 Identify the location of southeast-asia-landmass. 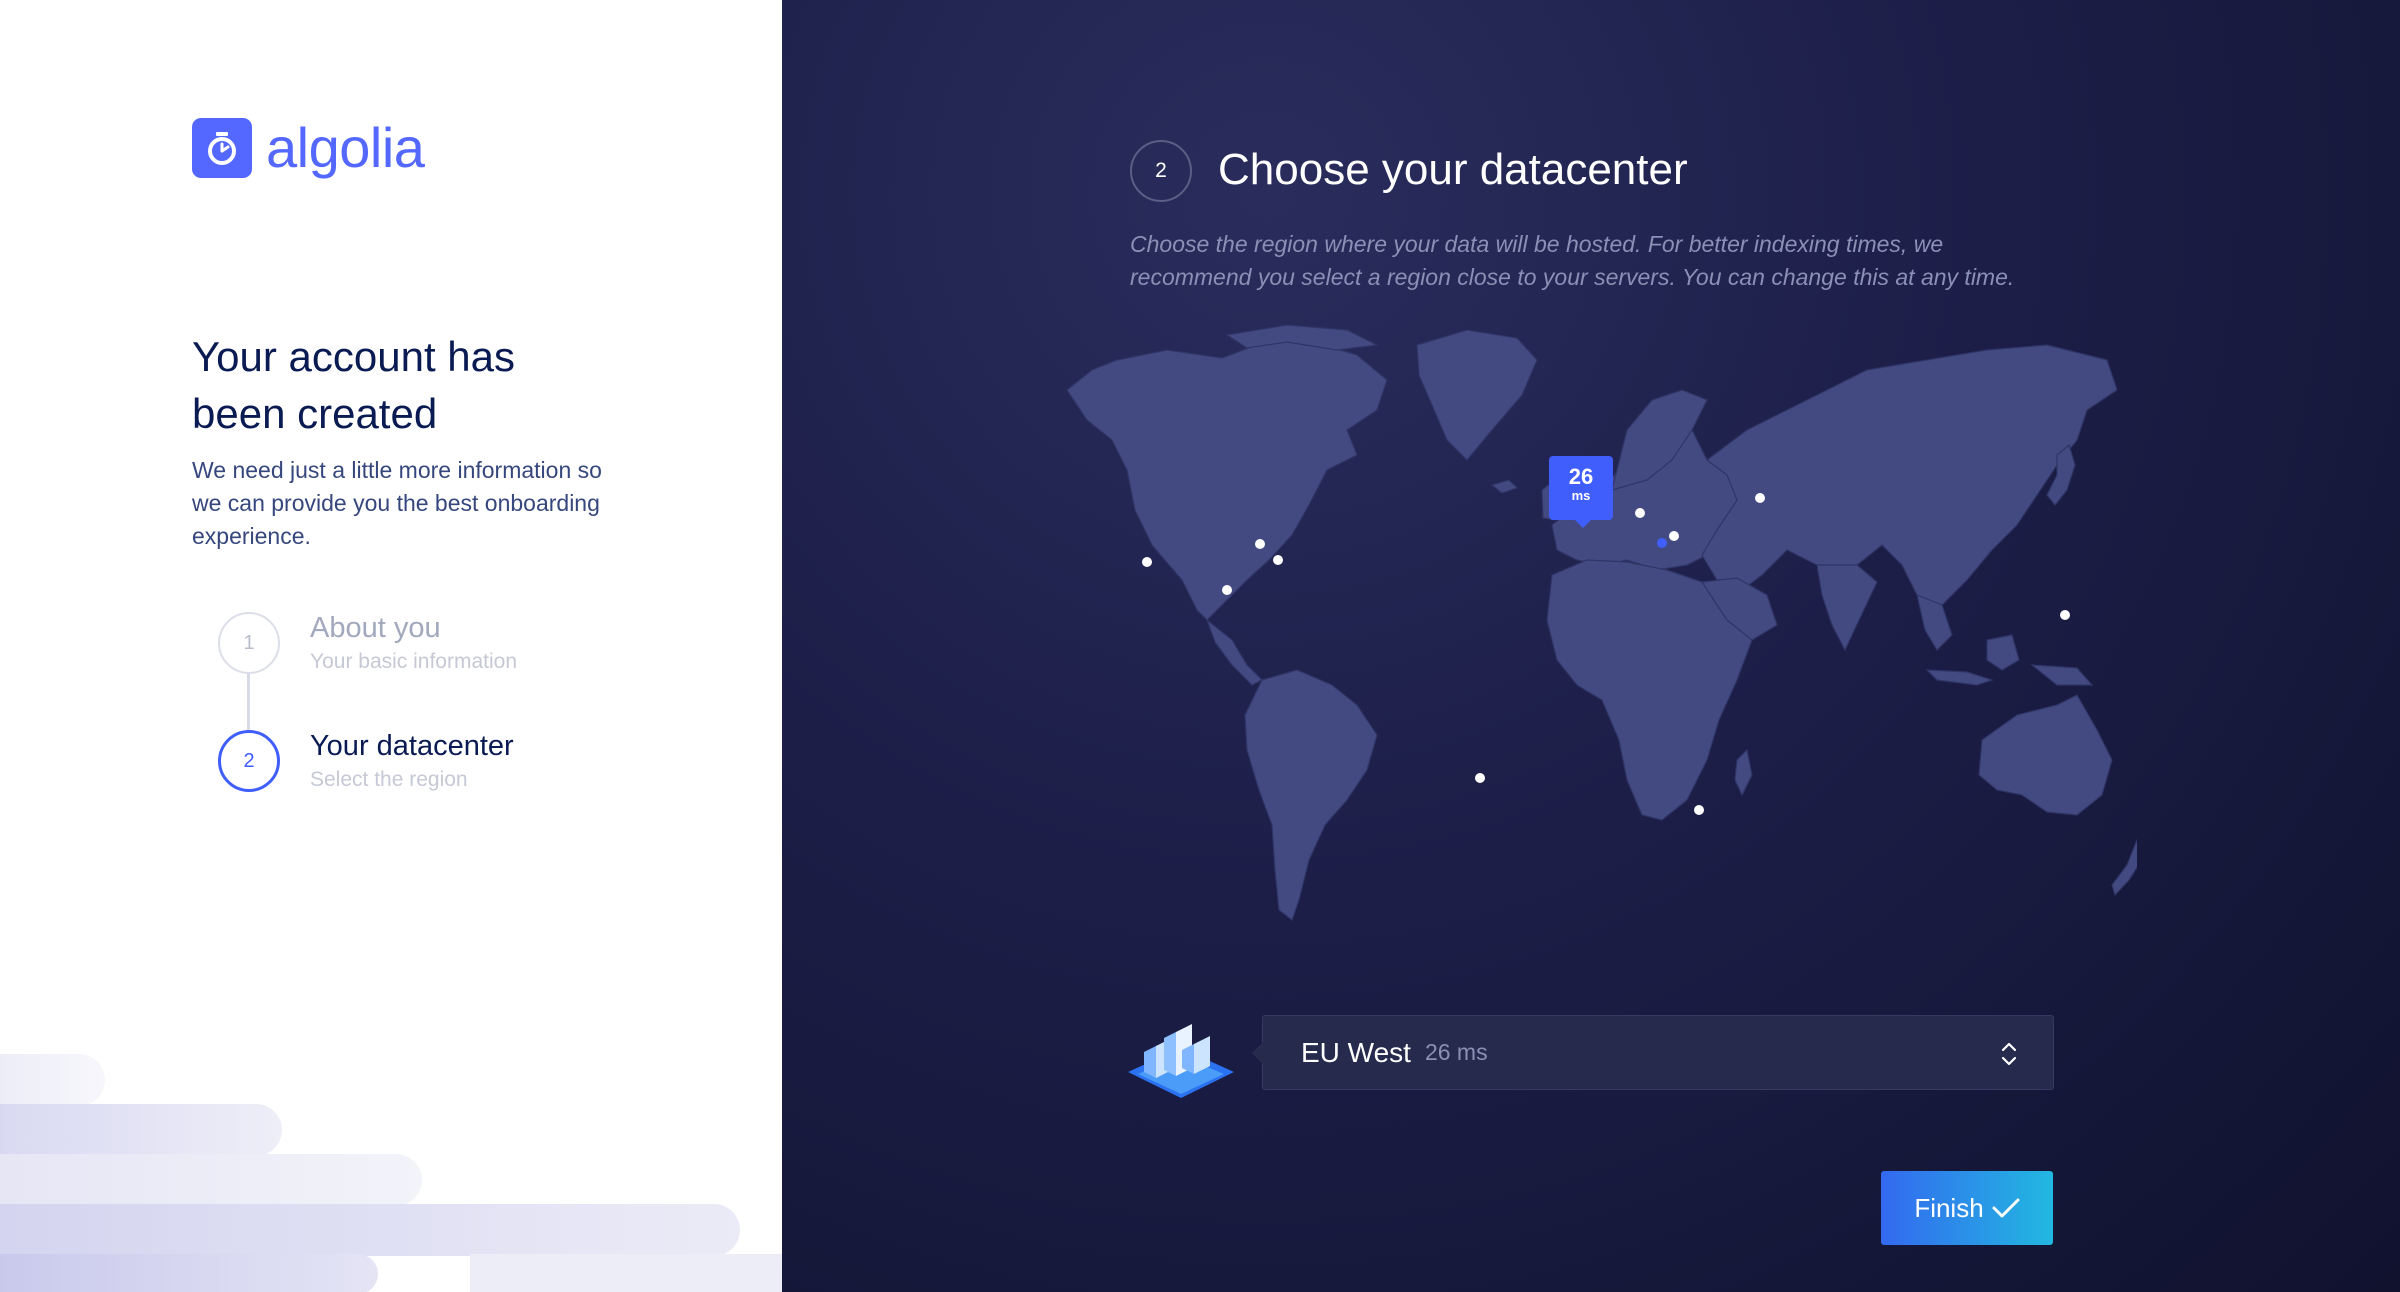
(1934, 622).